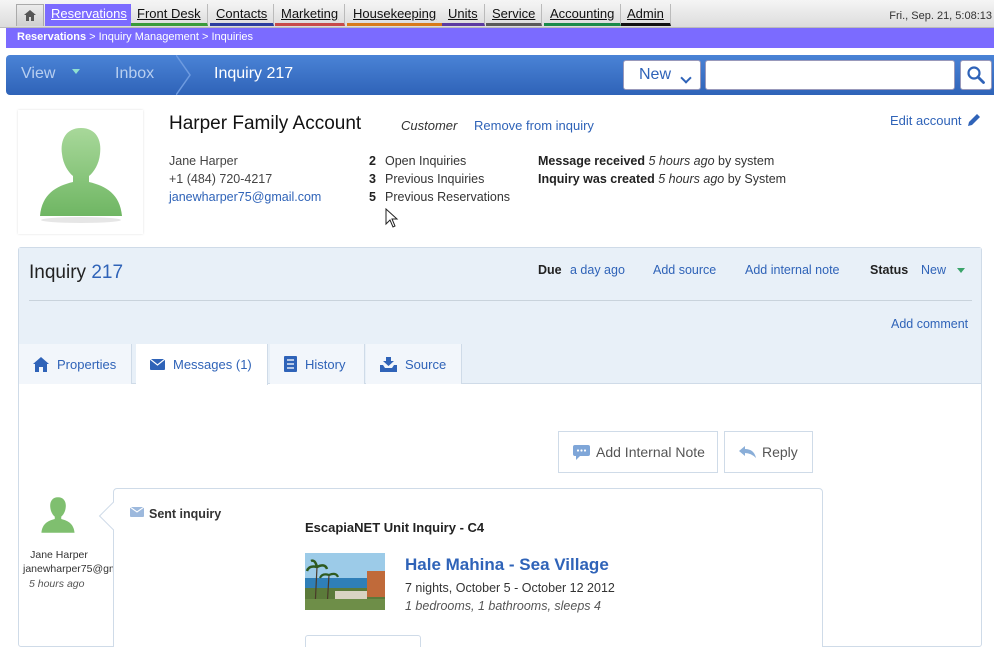  What do you see at coordinates (581, 452) in the screenshot?
I see `speech-bubble-icon` at bounding box center [581, 452].